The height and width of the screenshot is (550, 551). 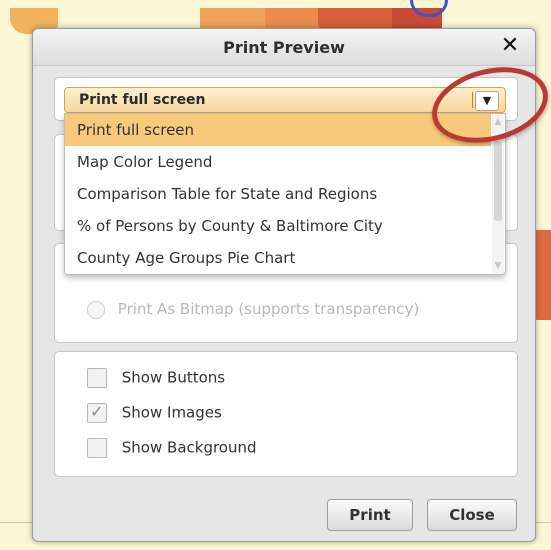 I want to click on checkbox-label: Show Background, so click(x=189, y=447).